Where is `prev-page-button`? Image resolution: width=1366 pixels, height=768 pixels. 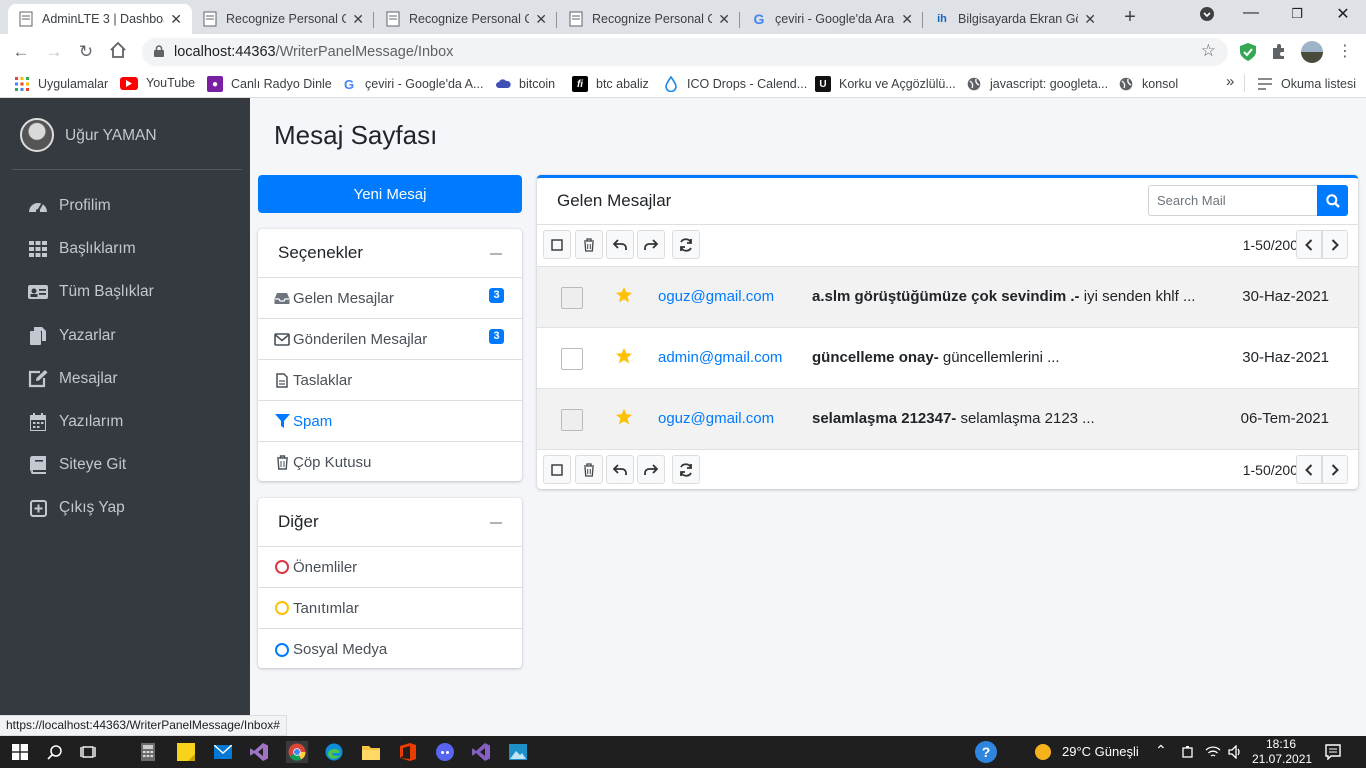
prev-page-button is located at coordinates (1309, 469).